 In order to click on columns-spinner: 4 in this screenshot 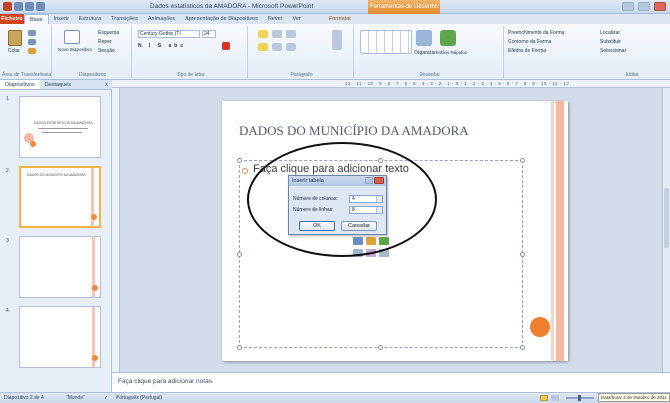, I will do `click(366, 199)`.